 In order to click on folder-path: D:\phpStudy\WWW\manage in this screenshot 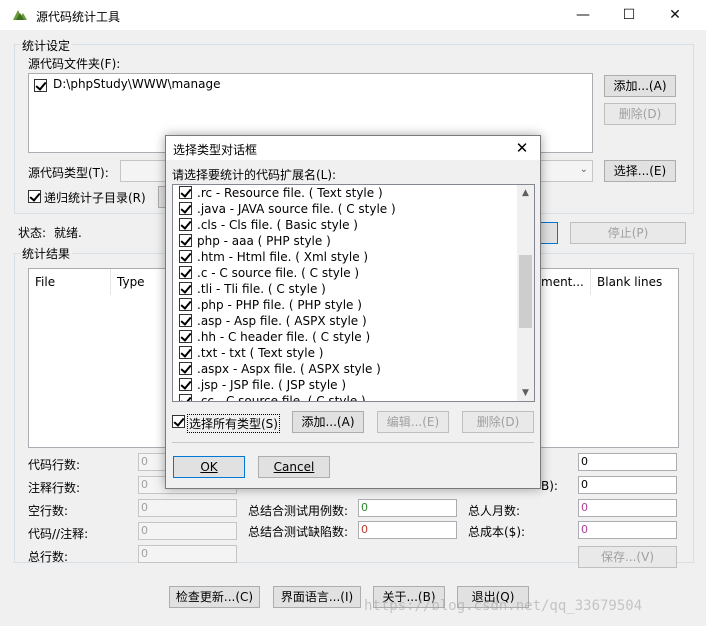, I will do `click(137, 84)`.